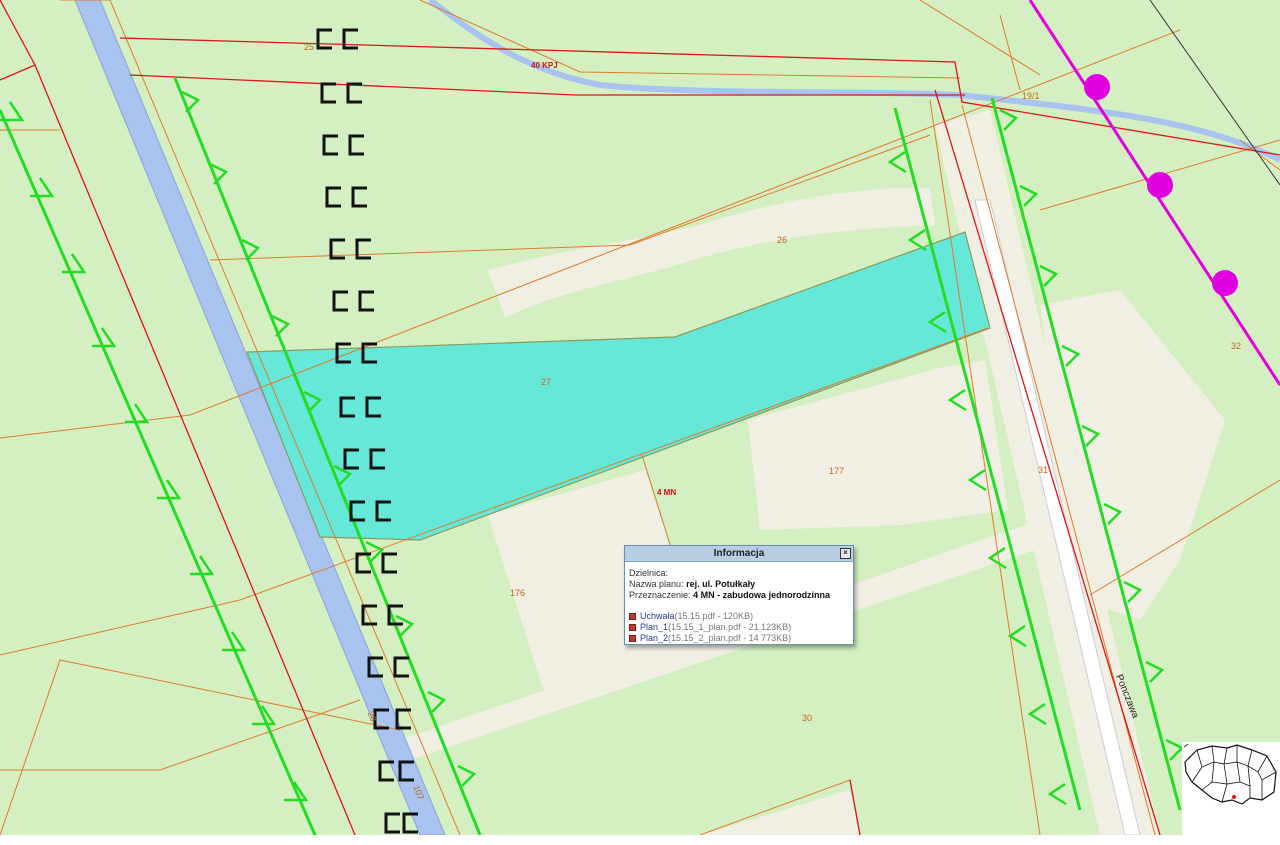 The width and height of the screenshot is (1280, 845). What do you see at coordinates (546, 382) in the screenshot?
I see `parcel-label-27: 27` at bounding box center [546, 382].